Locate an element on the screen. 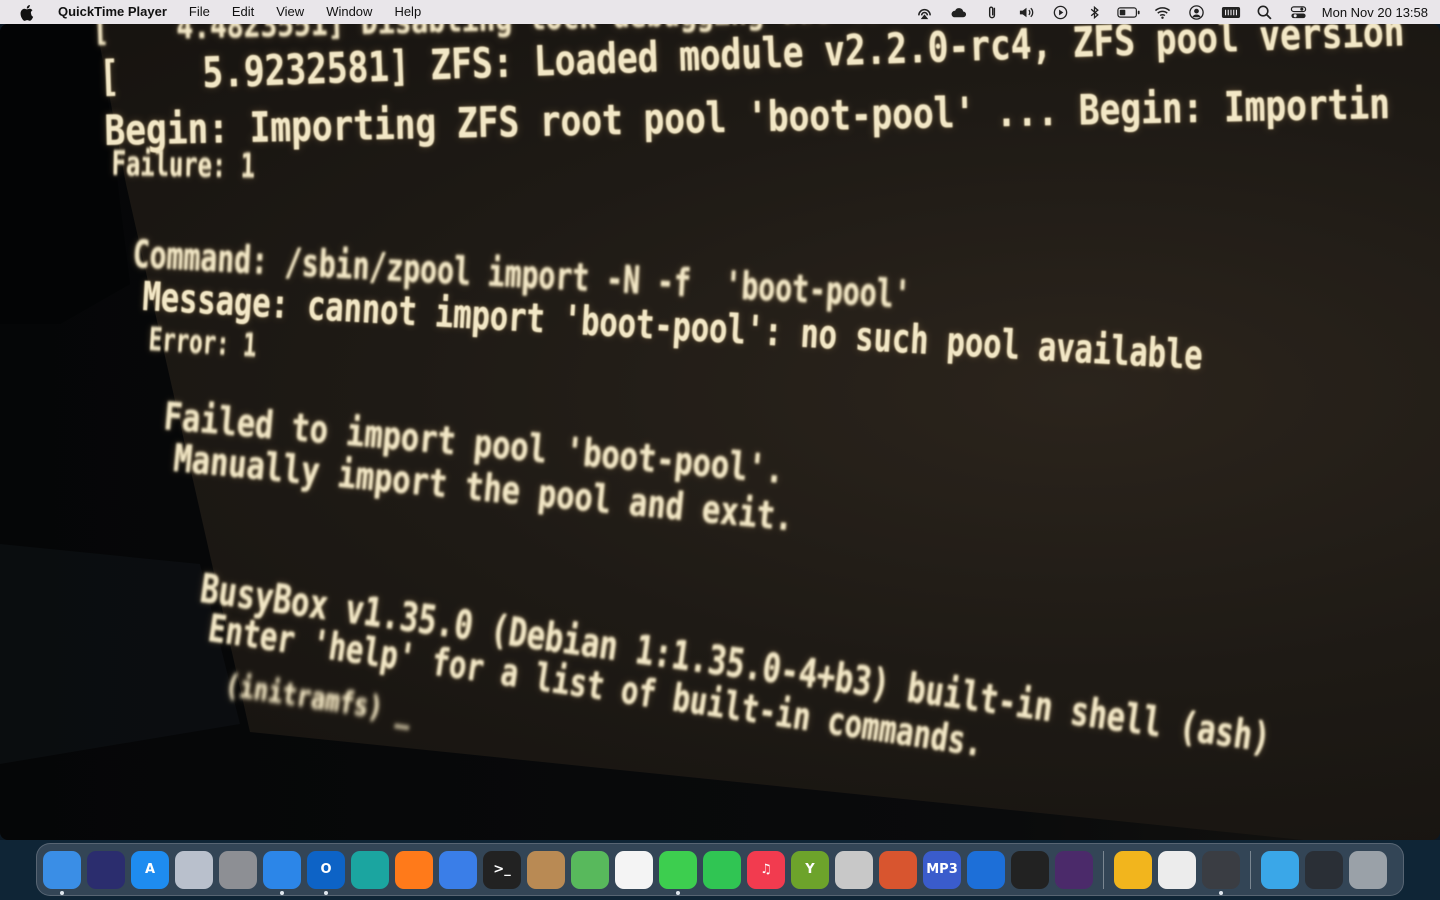  apple-menu-icon is located at coordinates (27, 12).